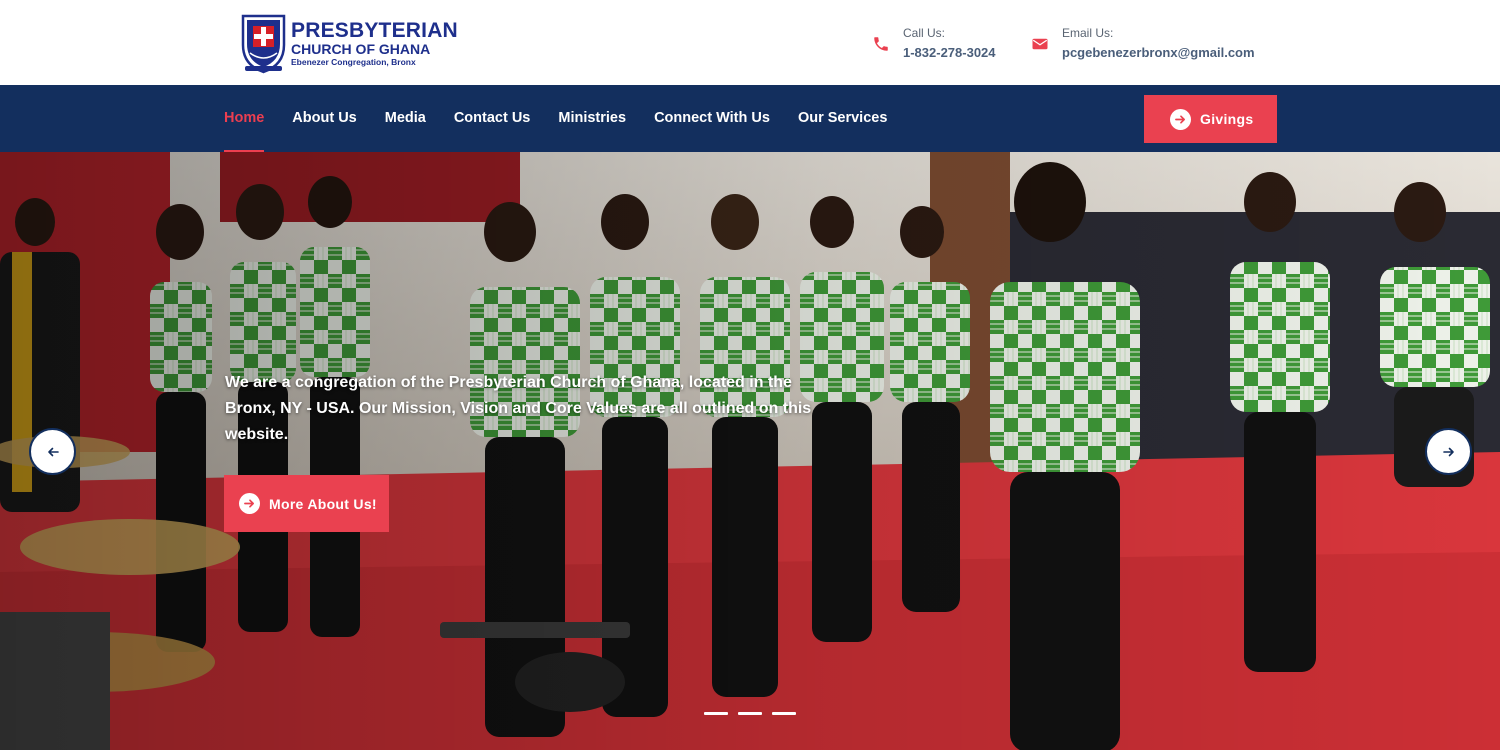  What do you see at coordinates (842, 118) in the screenshot?
I see `nav-item-our-services: Our Services` at bounding box center [842, 118].